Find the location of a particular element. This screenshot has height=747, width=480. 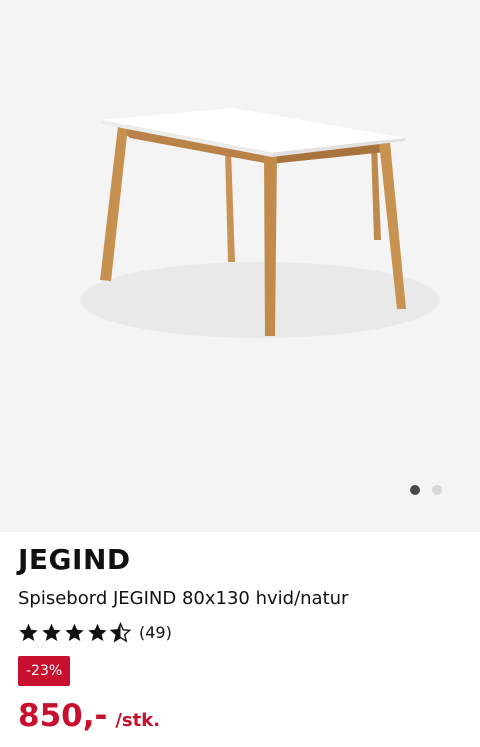

product-title: Spisebord JEGIND 80x130 hvid/natur is located at coordinates (183, 598).